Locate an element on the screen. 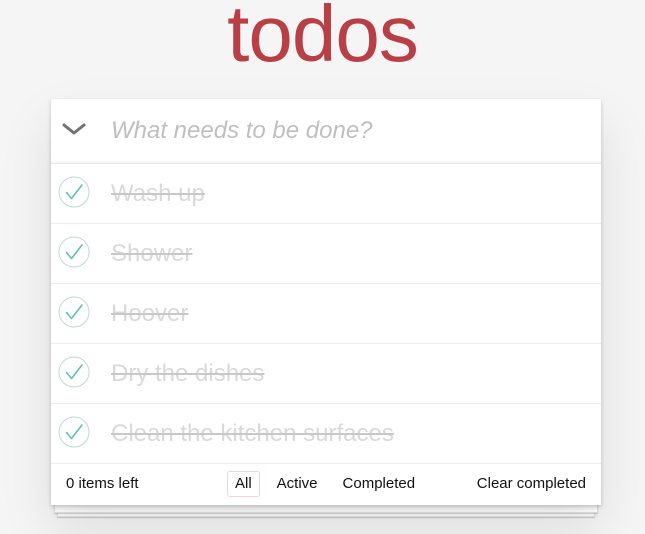 This screenshot has width=645, height=534. todo-label: Hoover is located at coordinates (149, 314).